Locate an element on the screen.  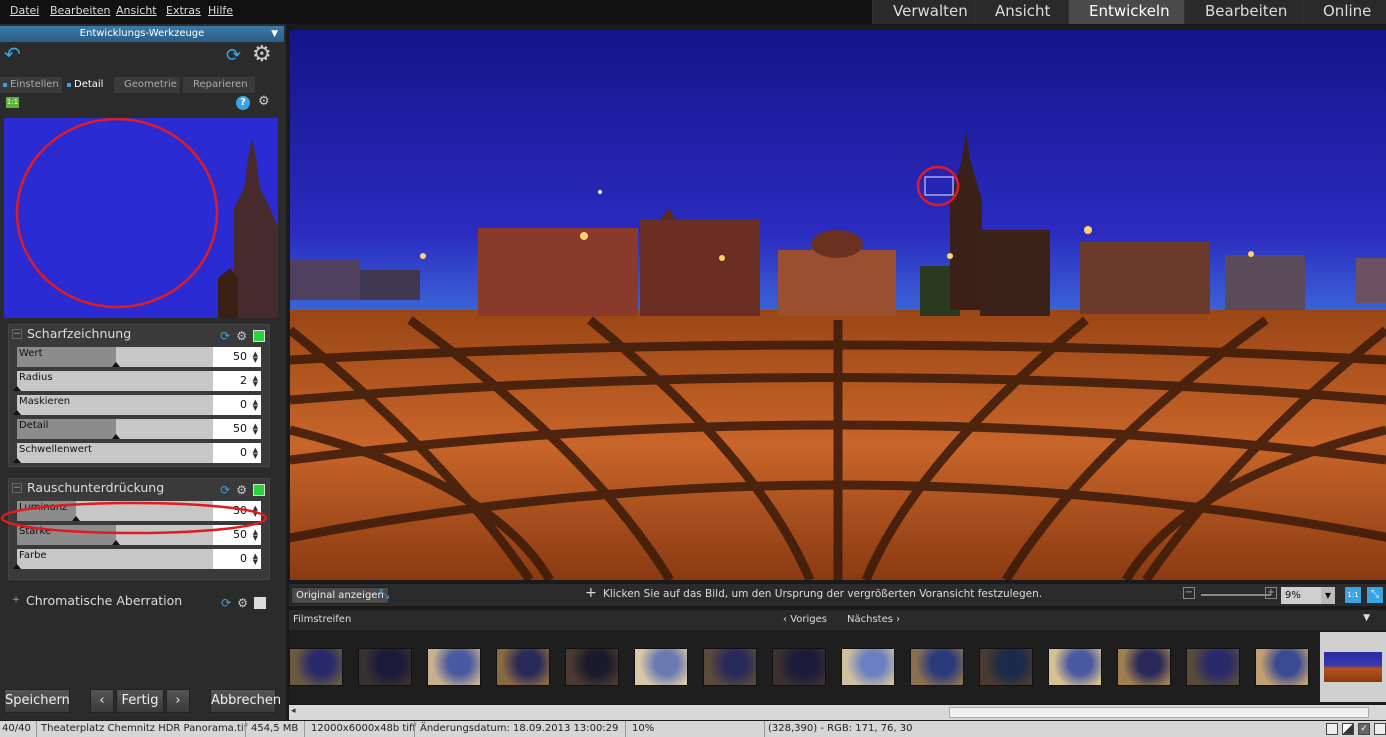
slider-label: Schwellenwert is located at coordinates (55, 449).